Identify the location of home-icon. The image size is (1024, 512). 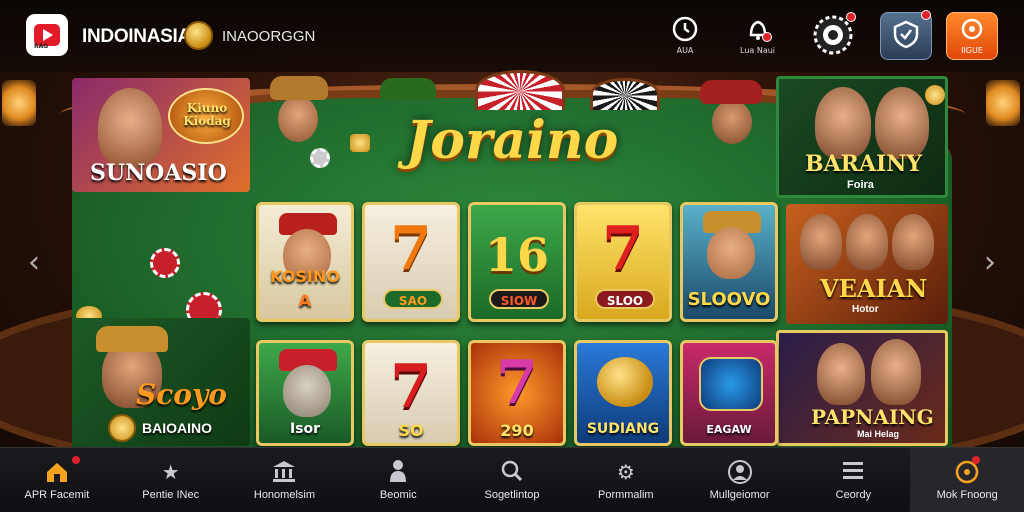
(57, 472).